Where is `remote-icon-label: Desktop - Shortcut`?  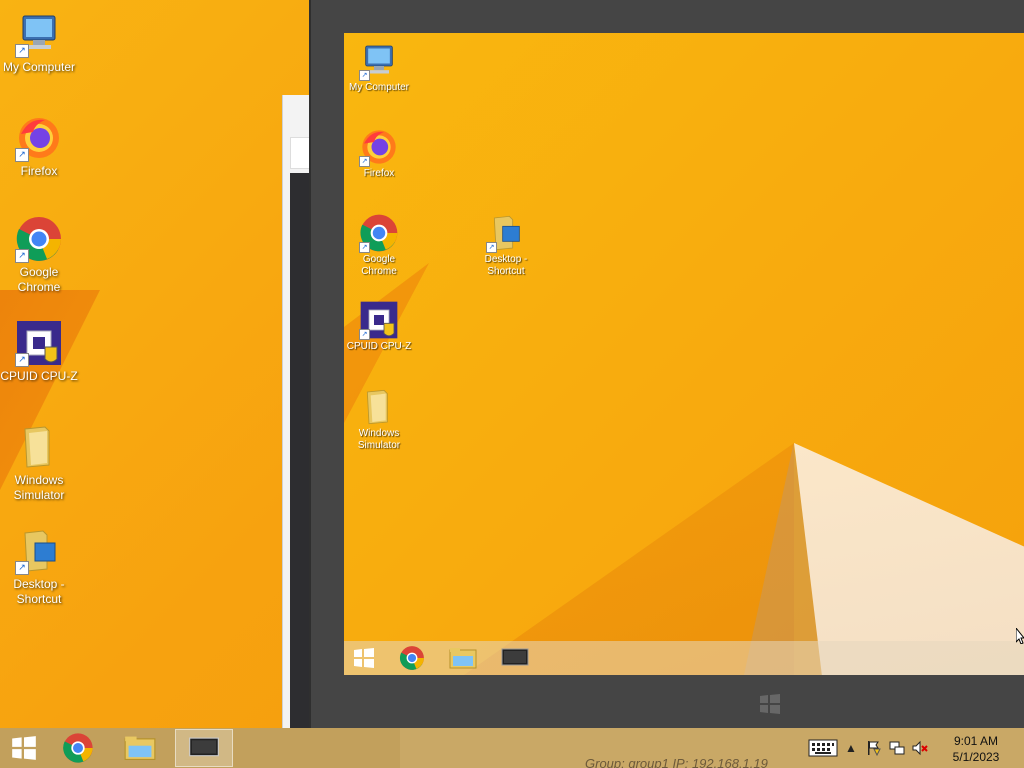 remote-icon-label: Desktop - Shortcut is located at coordinates (506, 265).